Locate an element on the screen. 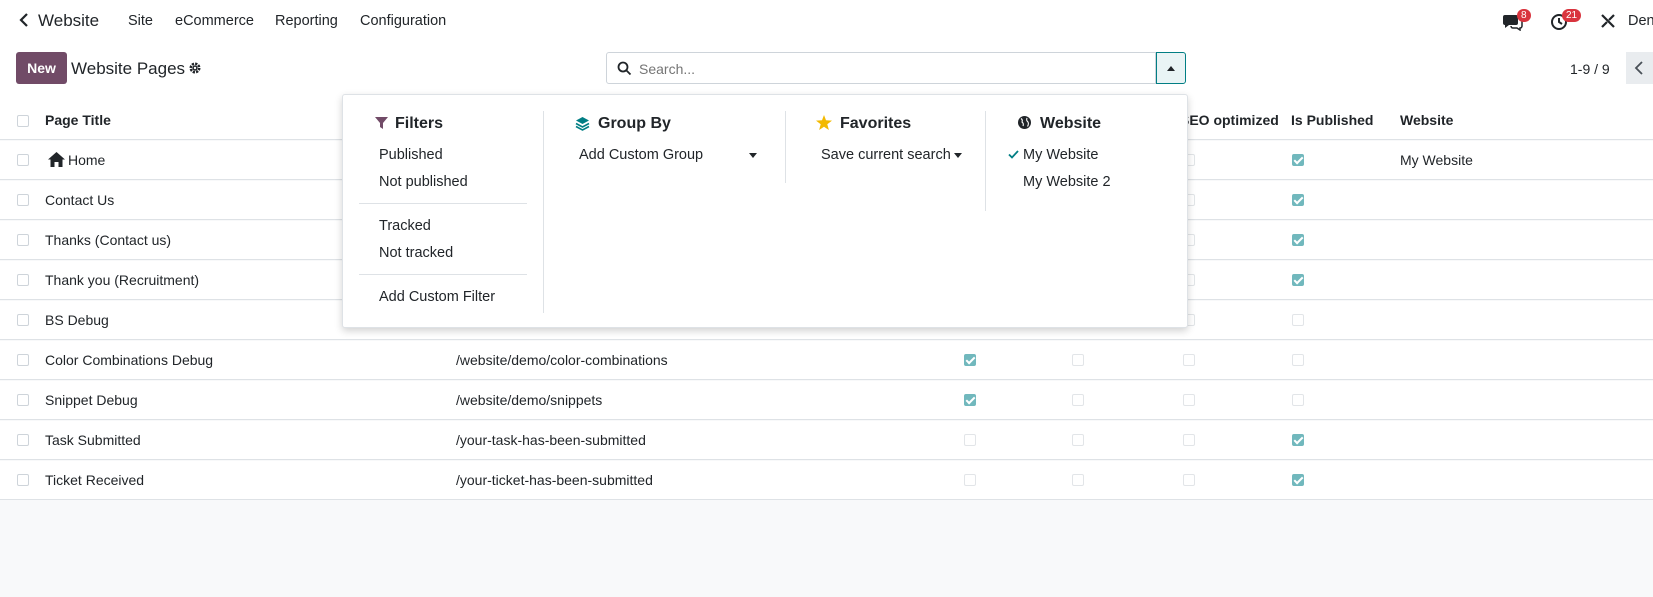 The height and width of the screenshot is (597, 1653). filter-icon is located at coordinates (381, 123).